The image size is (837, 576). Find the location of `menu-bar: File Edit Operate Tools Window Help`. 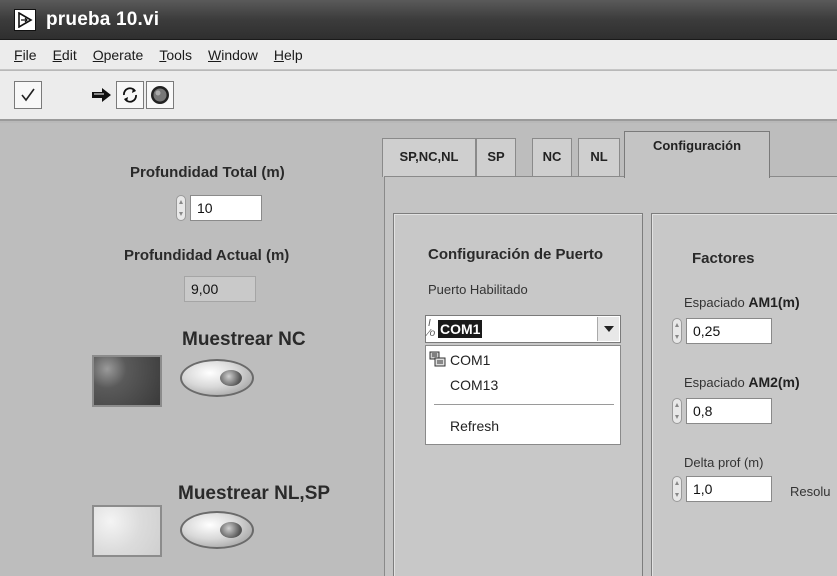

menu-bar: File Edit Operate Tools Window Help is located at coordinates (418, 55).